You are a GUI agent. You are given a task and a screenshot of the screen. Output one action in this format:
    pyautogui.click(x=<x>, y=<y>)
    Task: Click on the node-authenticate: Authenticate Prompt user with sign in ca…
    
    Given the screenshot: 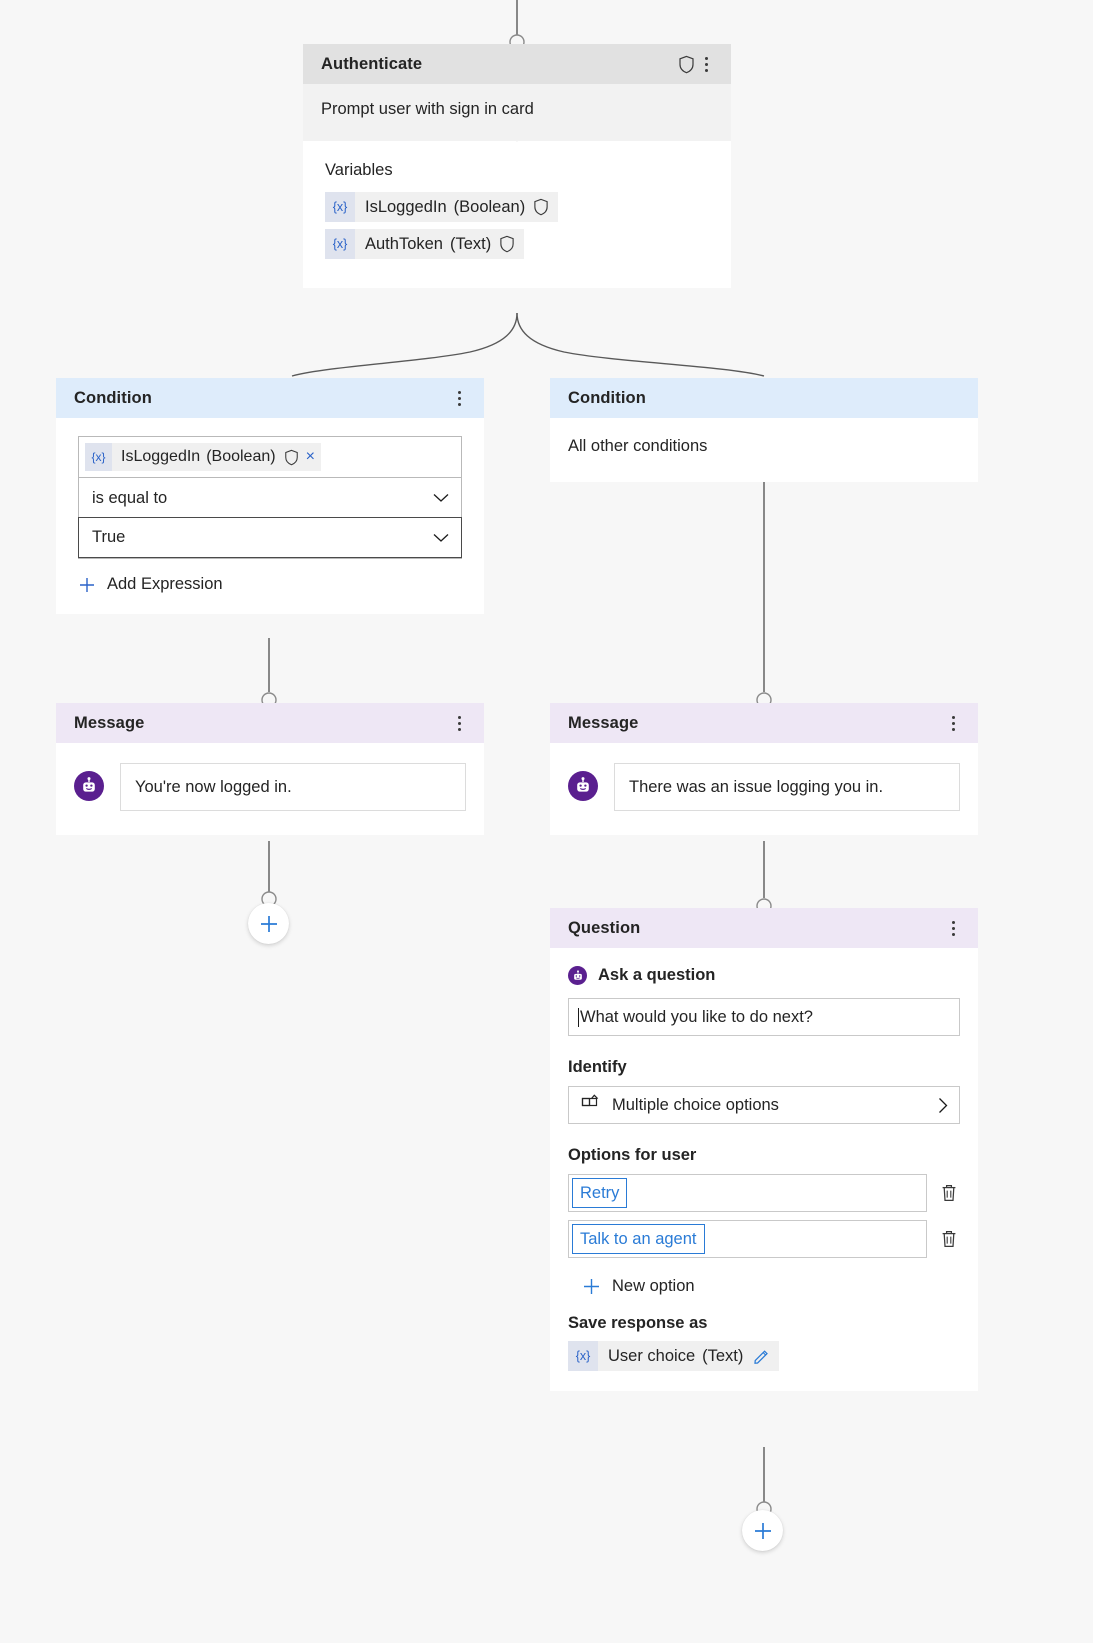 What is the action you would take?
    pyautogui.click(x=517, y=166)
    